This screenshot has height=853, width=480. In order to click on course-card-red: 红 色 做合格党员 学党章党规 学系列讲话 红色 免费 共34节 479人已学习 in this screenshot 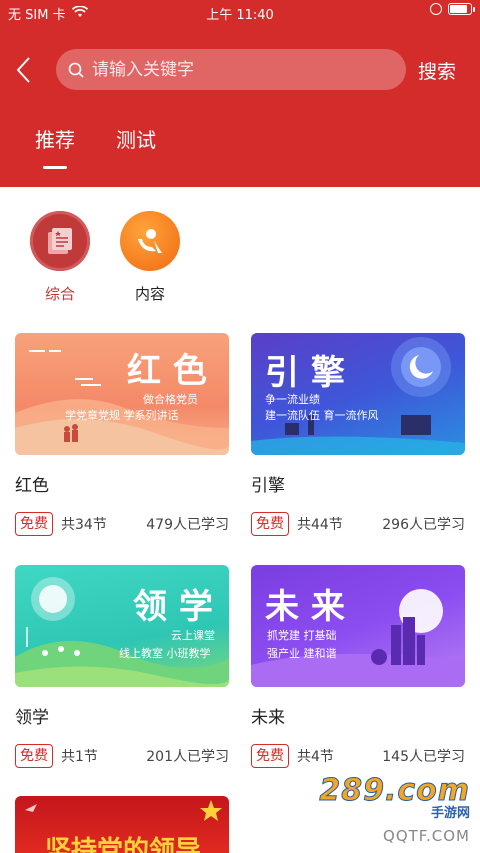, I will do `click(122, 434)`.